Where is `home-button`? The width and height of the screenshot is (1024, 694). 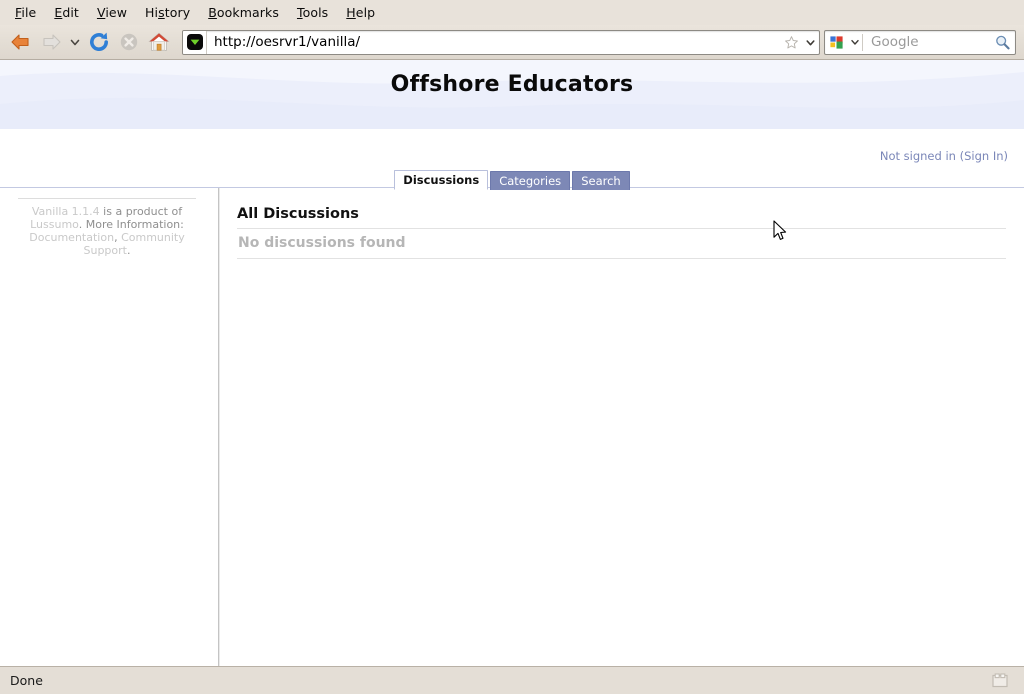 home-button is located at coordinates (159, 42).